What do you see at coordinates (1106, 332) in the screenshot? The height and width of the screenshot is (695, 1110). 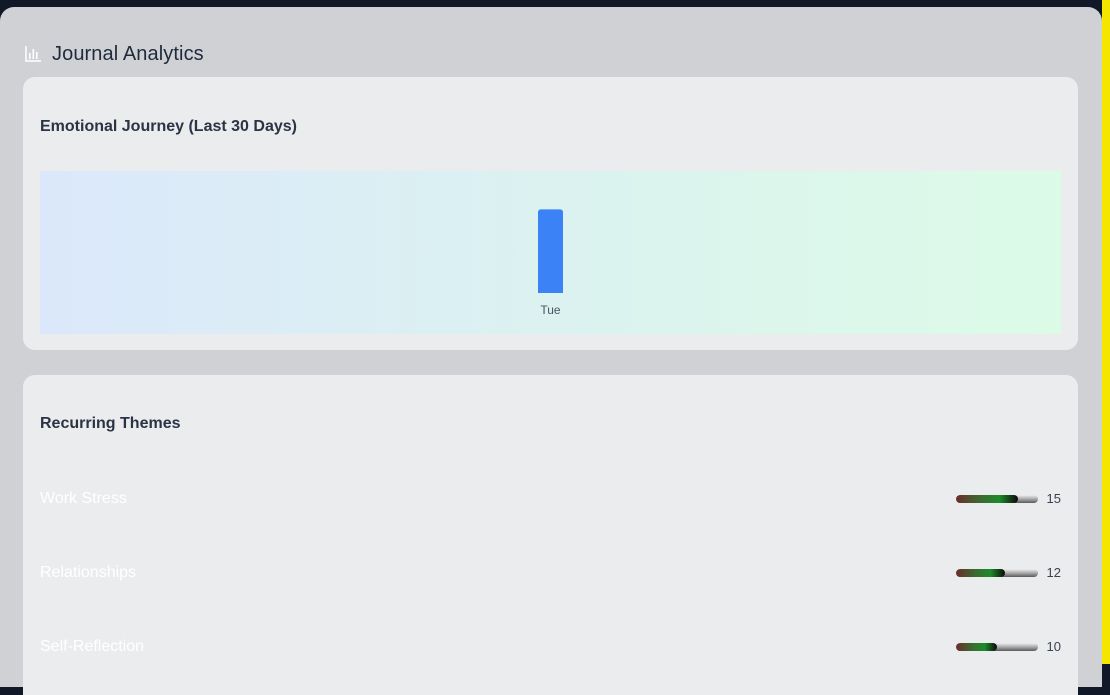 I see `window-edge` at bounding box center [1106, 332].